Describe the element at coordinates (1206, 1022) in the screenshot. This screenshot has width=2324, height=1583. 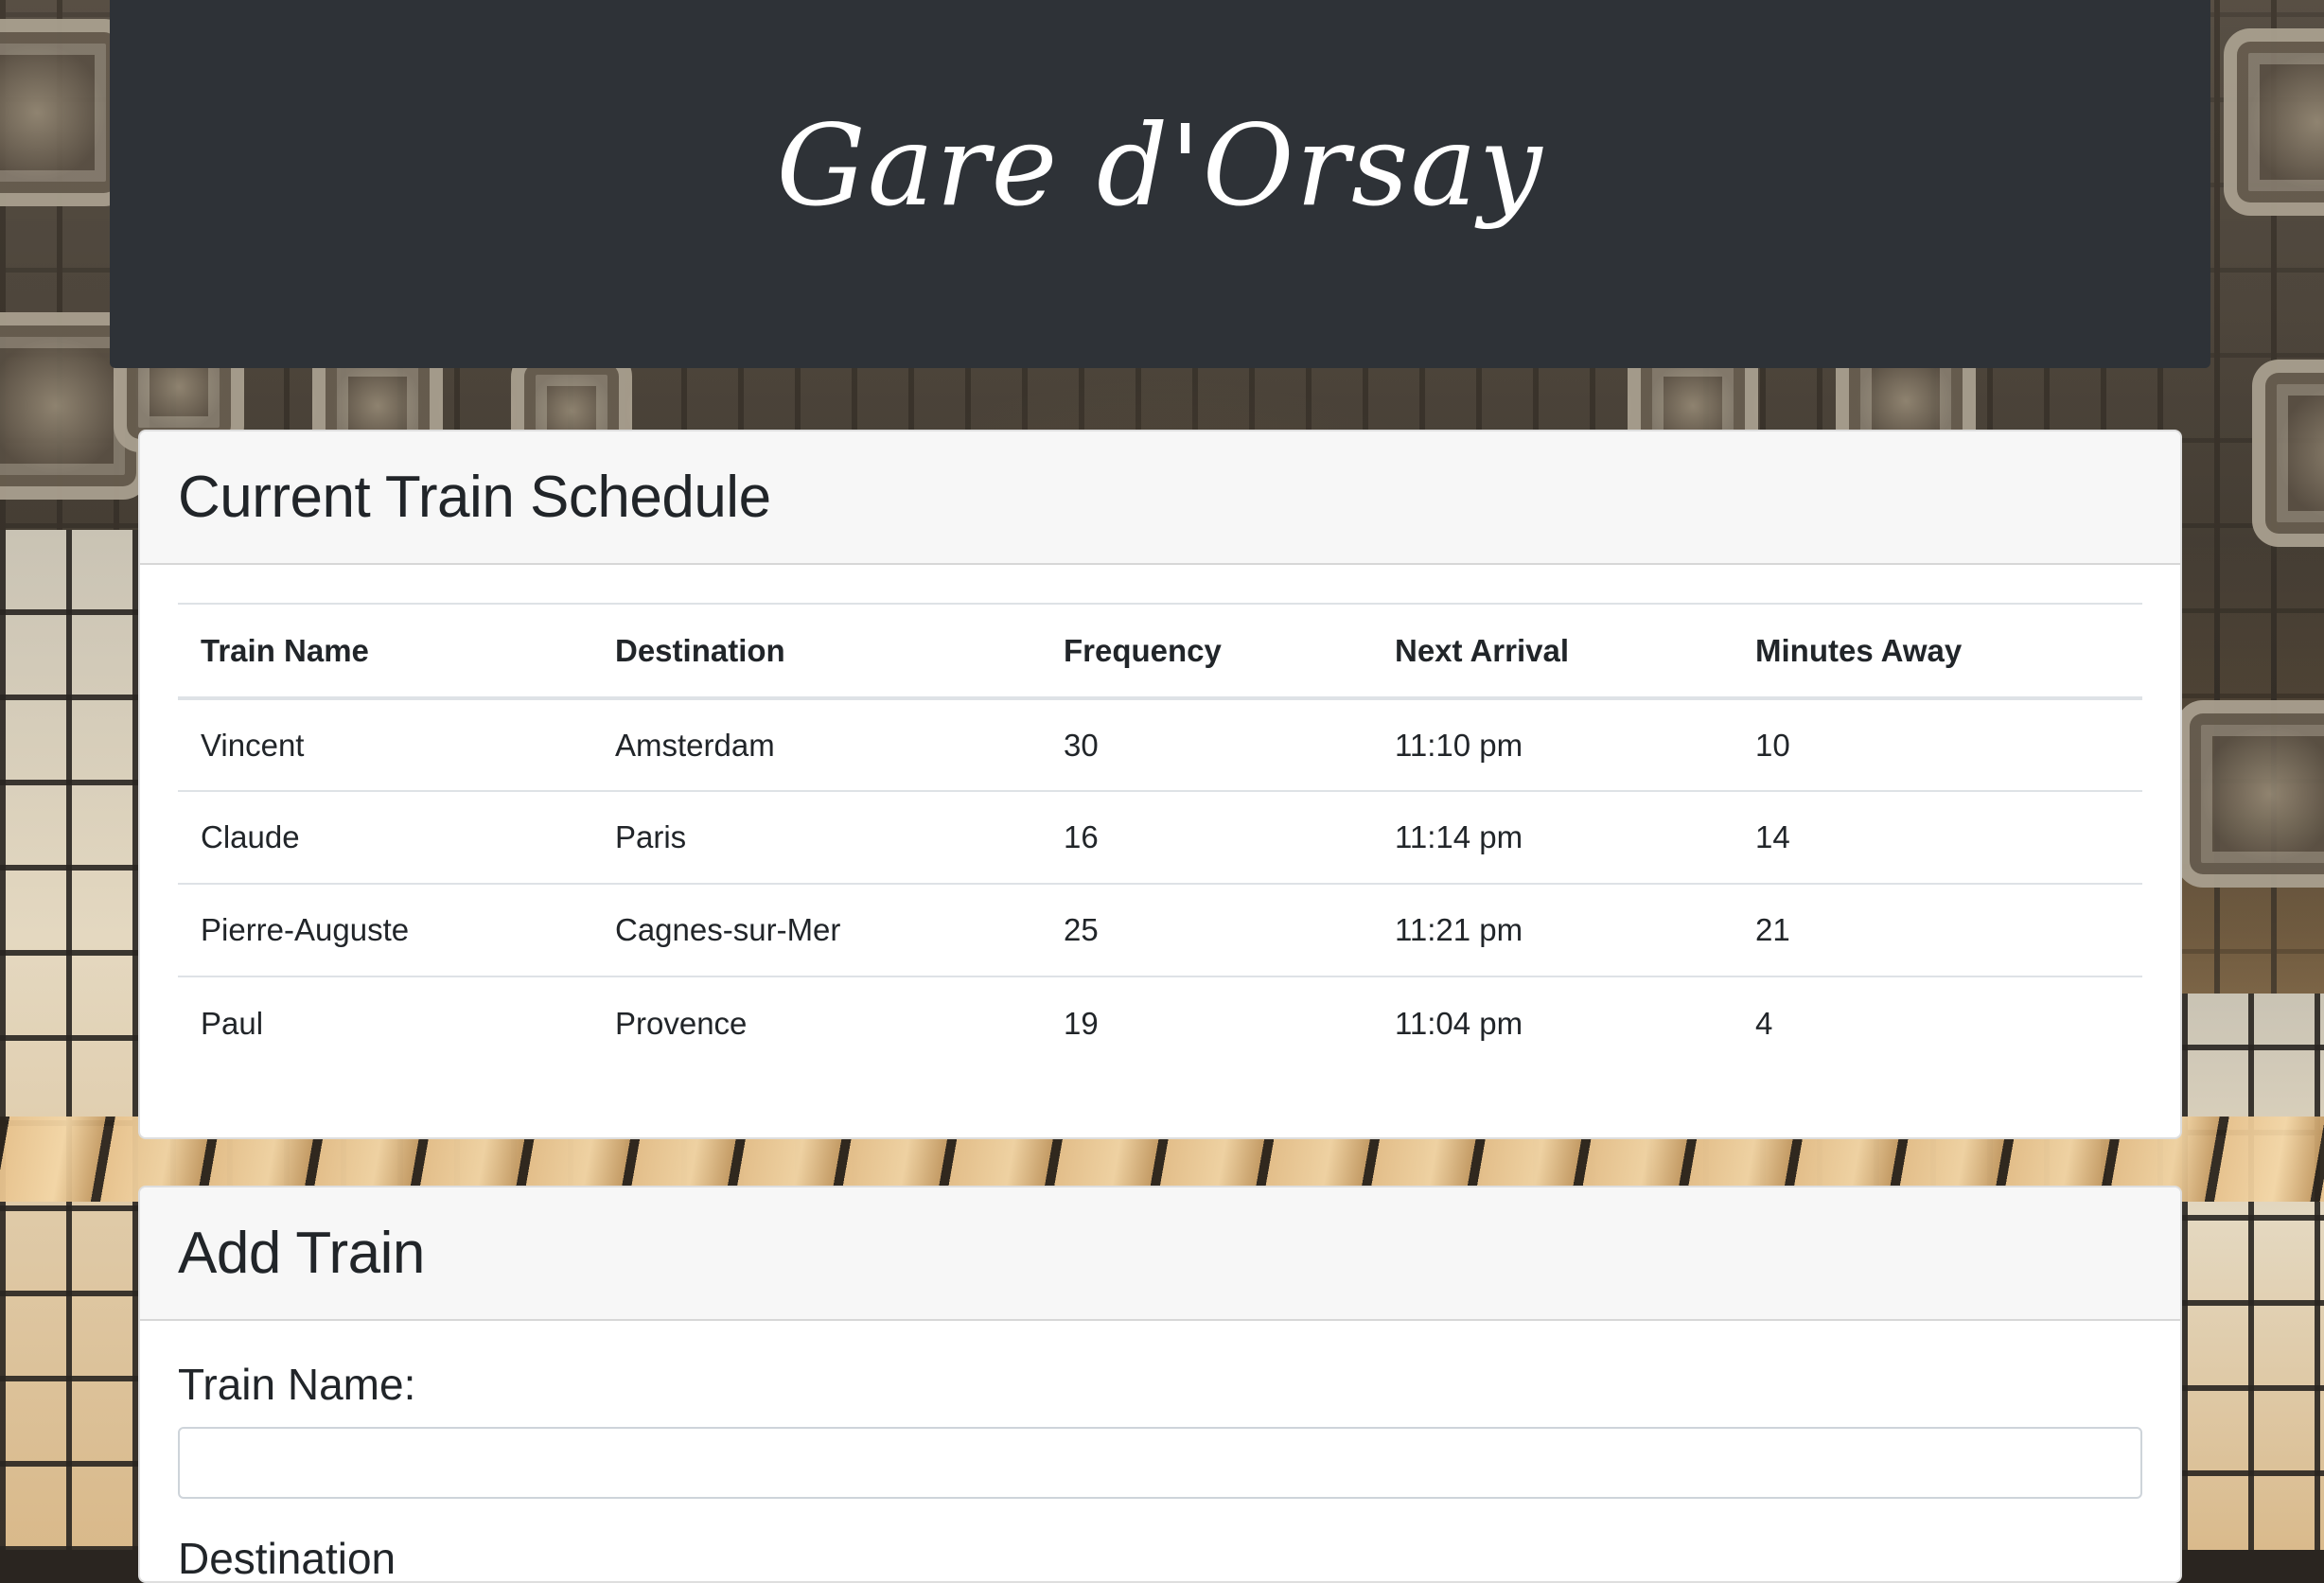
I see `cell-frequency: 19` at that location.